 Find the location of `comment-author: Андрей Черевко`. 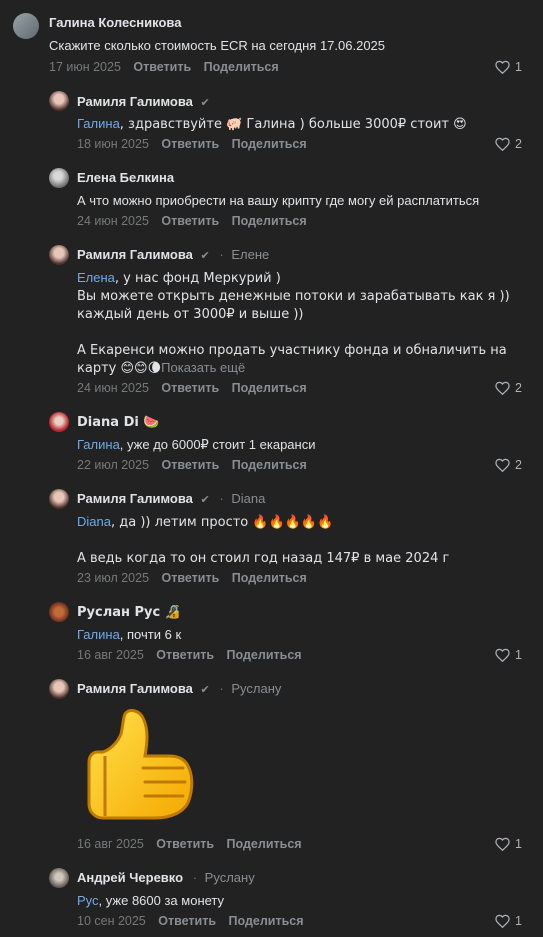

comment-author: Андрей Черевко is located at coordinates (130, 877).